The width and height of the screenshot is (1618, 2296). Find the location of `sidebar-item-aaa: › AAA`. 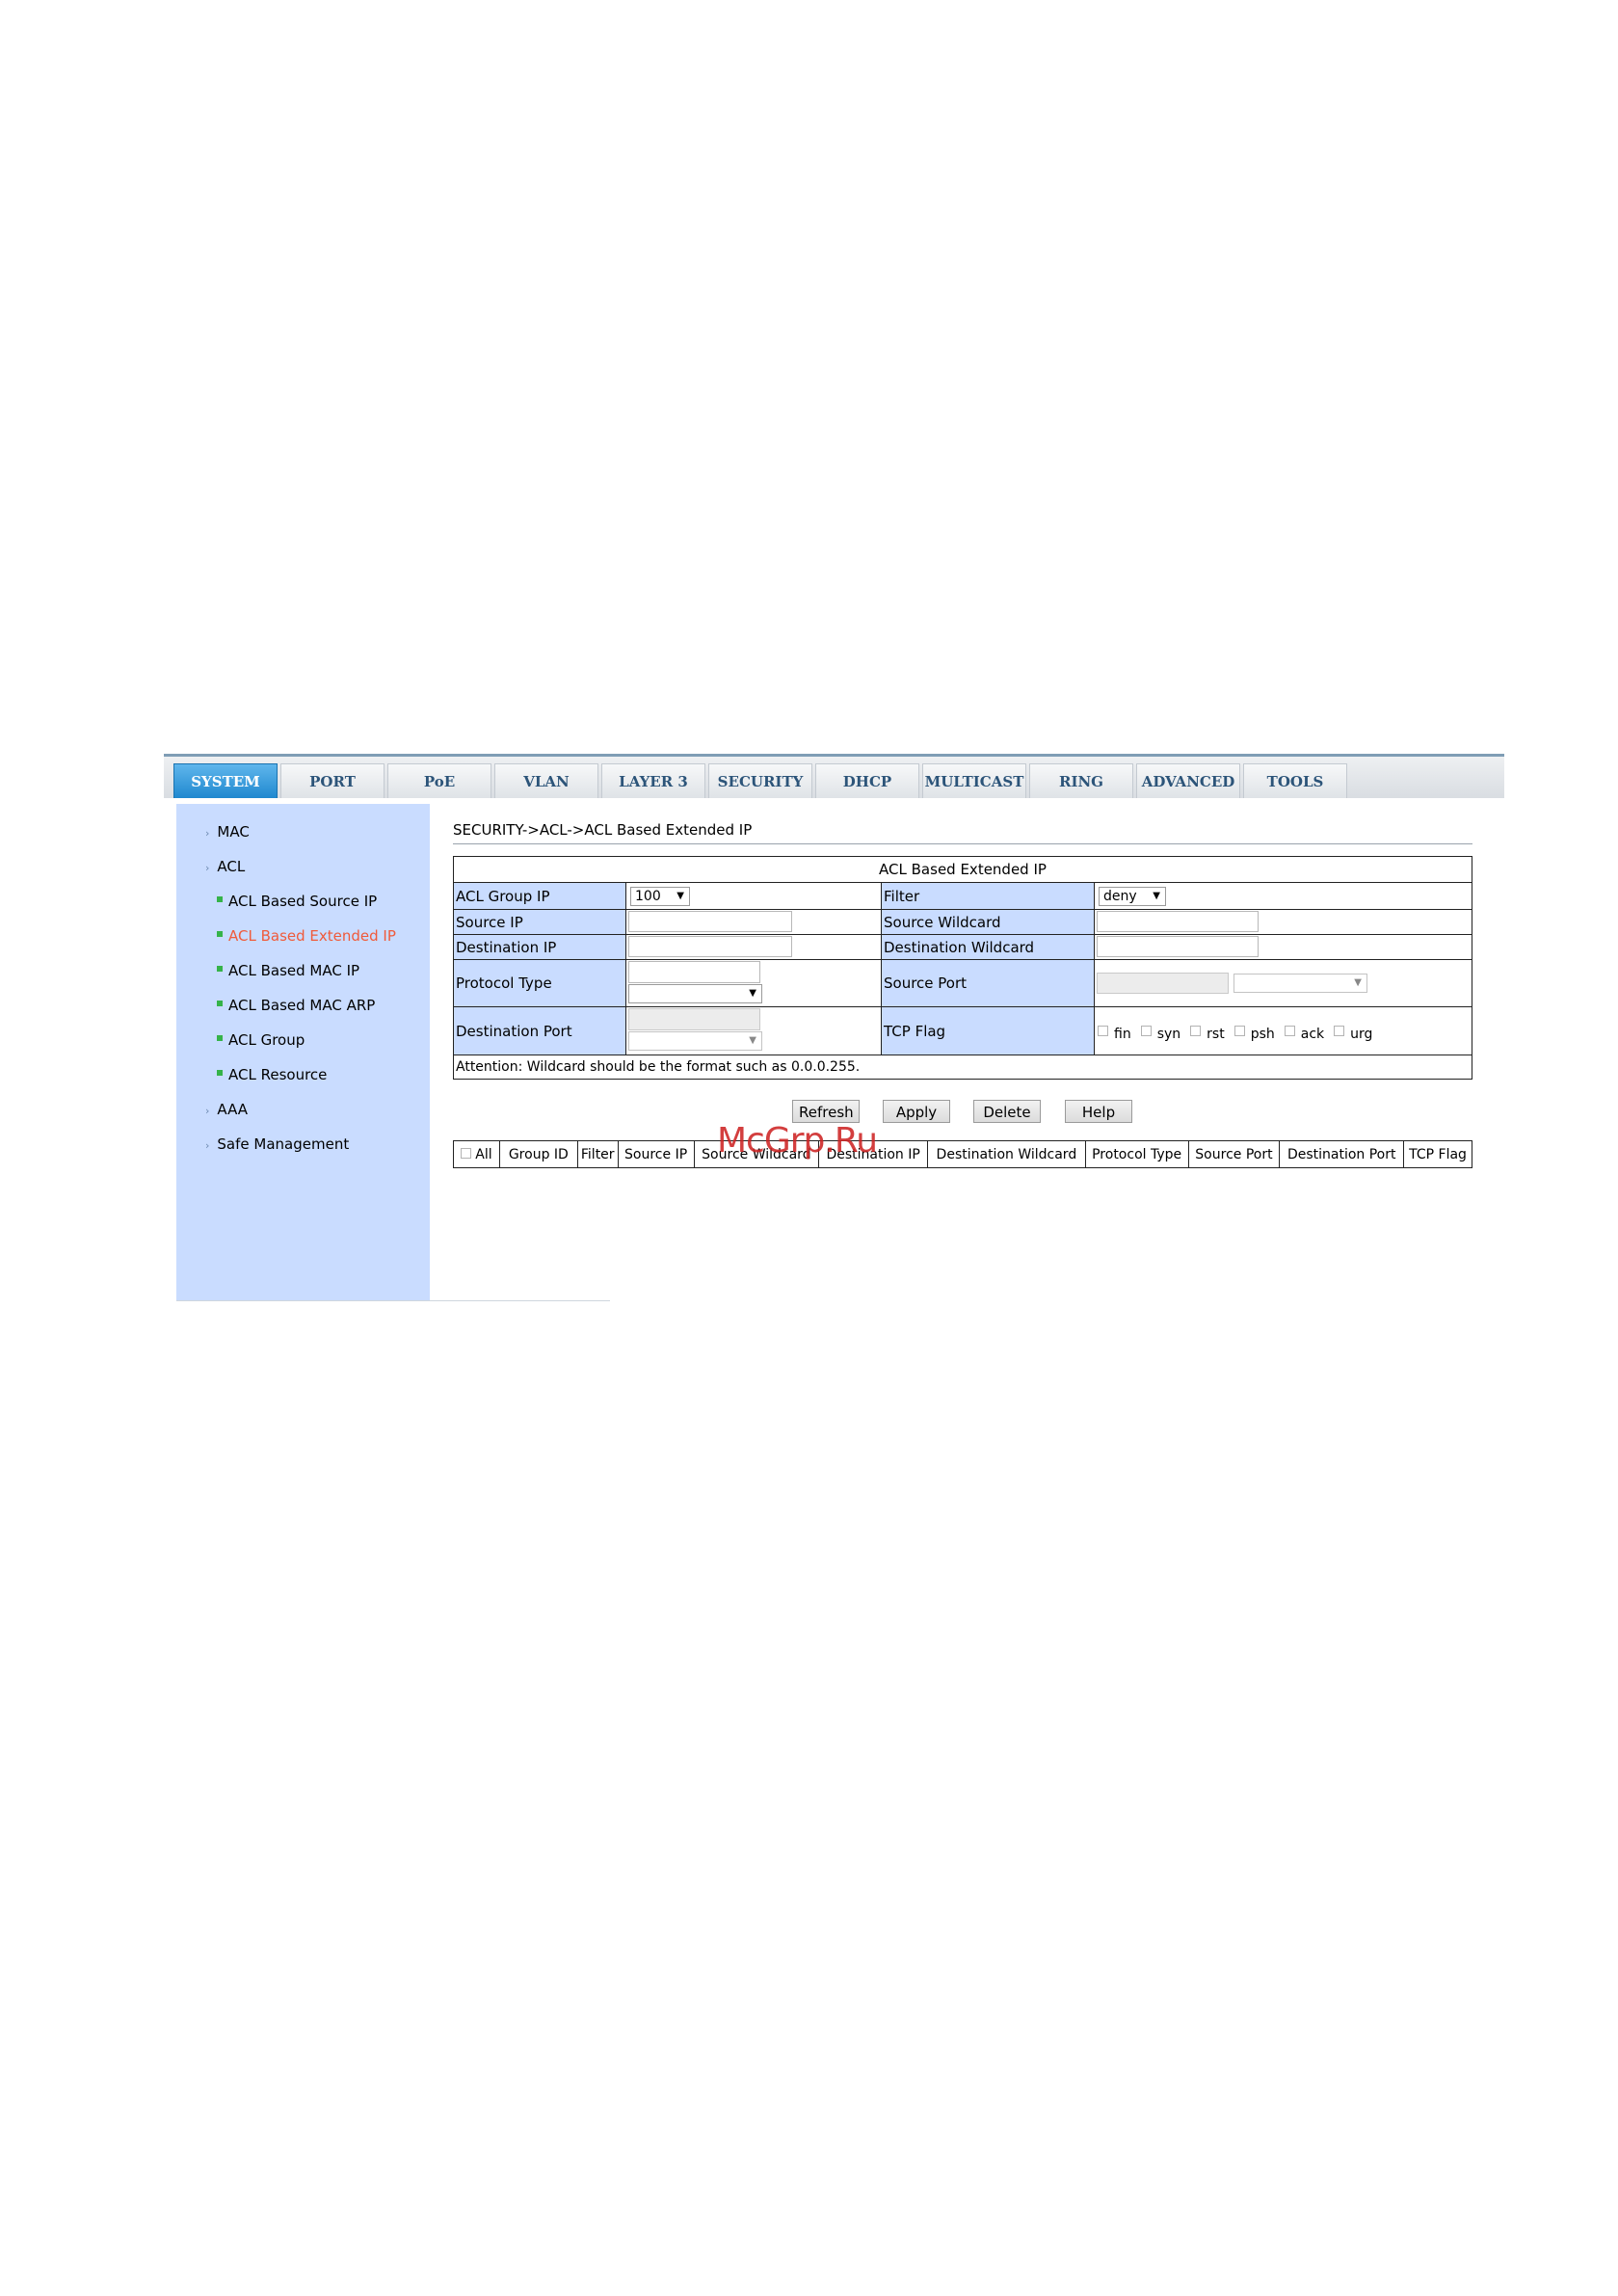

sidebar-item-aaa: › AAA is located at coordinates (226, 1110).